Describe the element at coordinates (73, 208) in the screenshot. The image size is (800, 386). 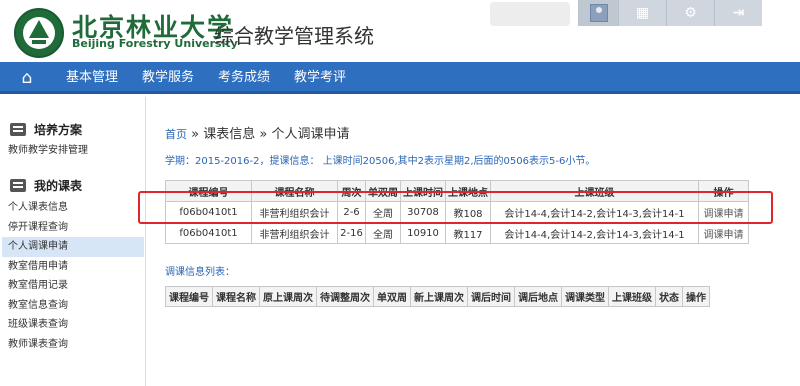
I see `sidebar-item-personal-schedule: 个人课表信息` at that location.